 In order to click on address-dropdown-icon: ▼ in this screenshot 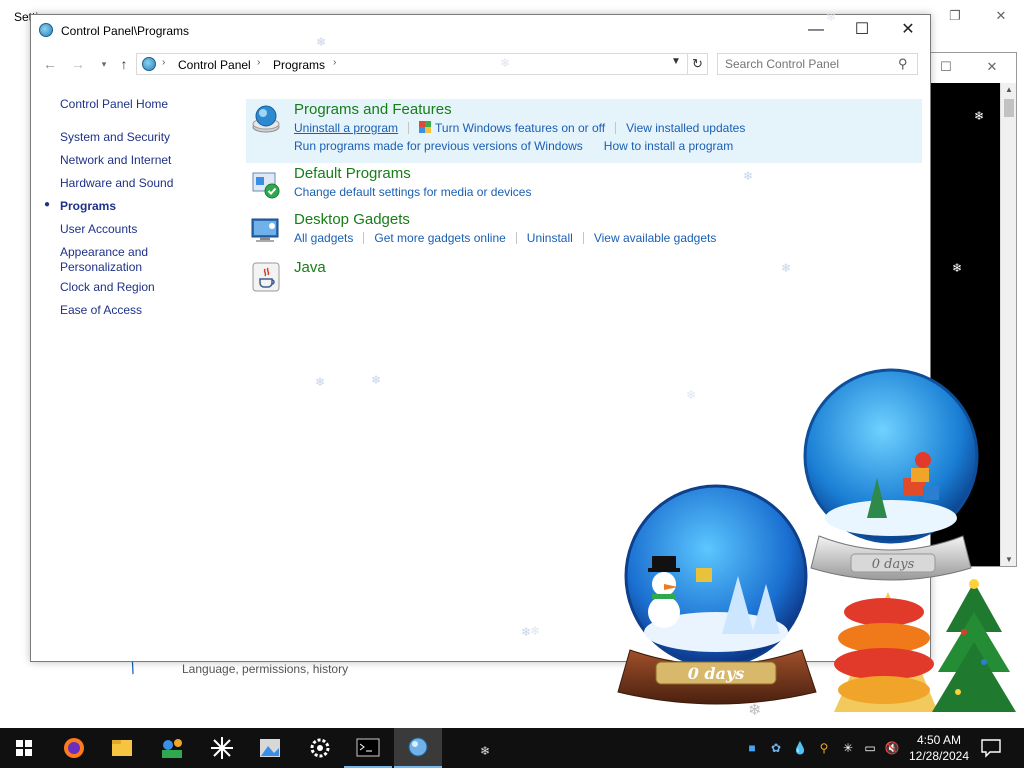, I will do `click(676, 61)`.